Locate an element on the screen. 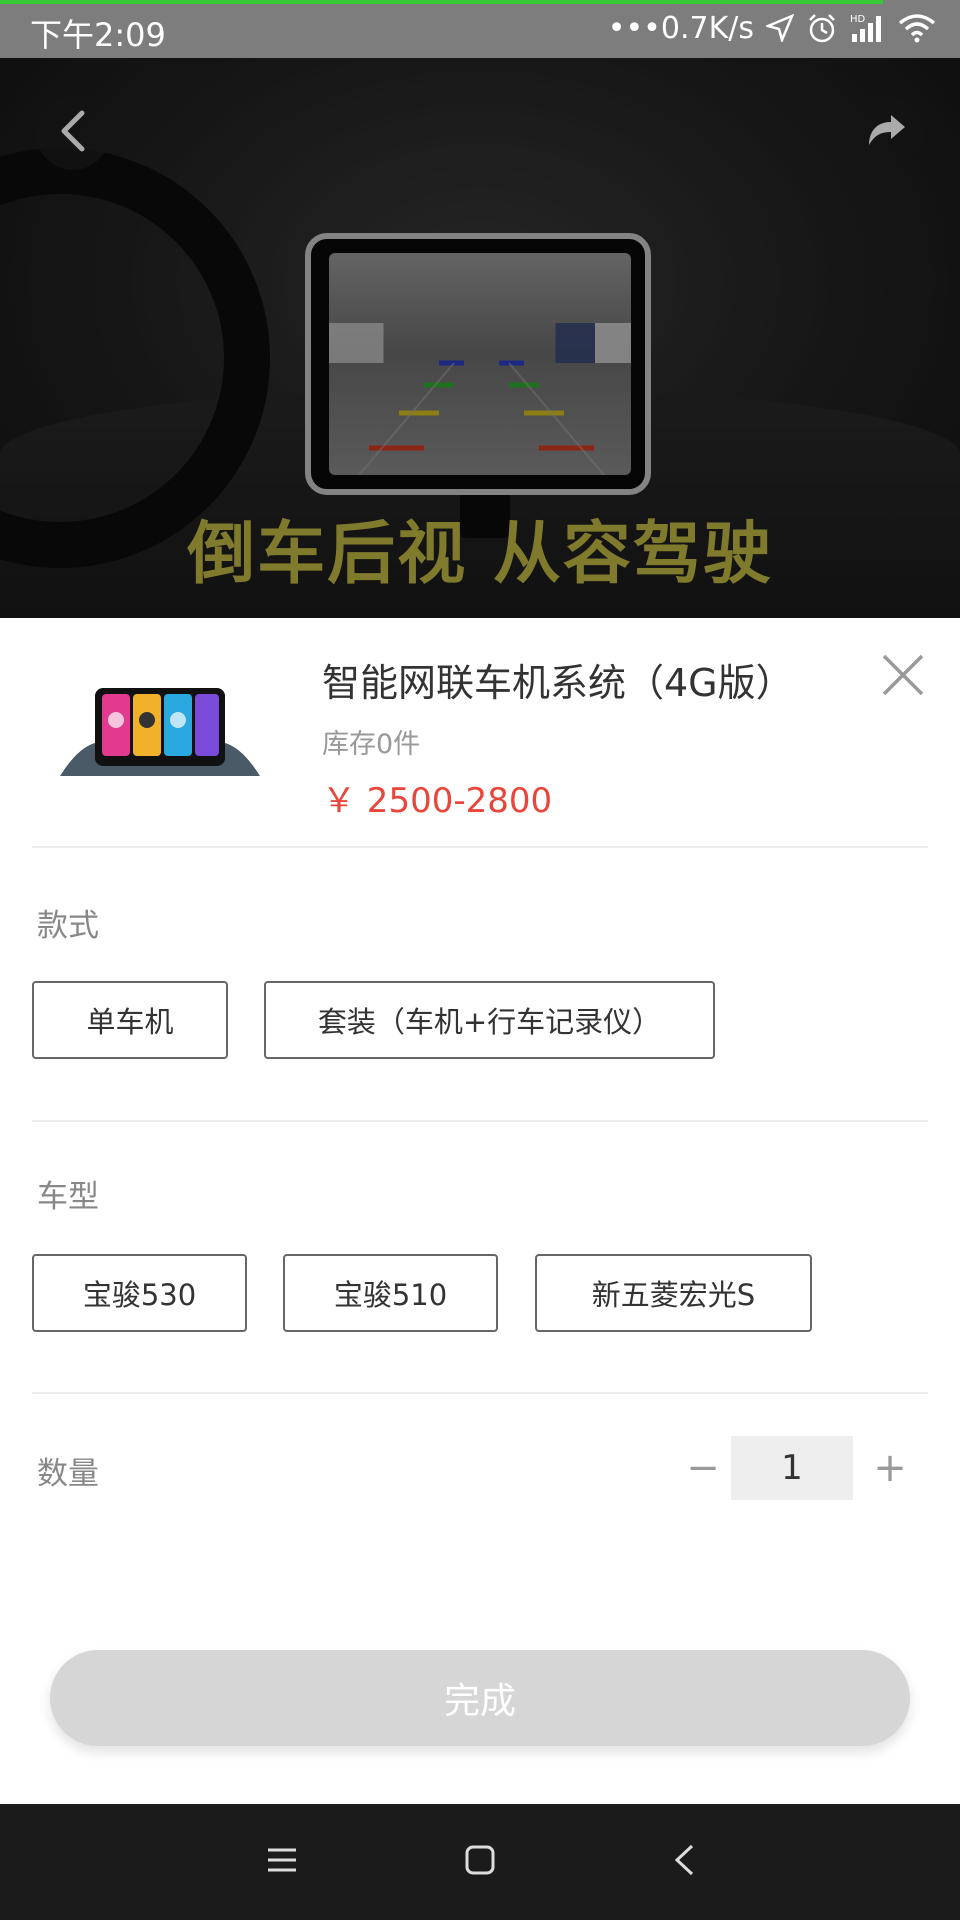 The height and width of the screenshot is (1920, 960). style-section-label: 款式 is located at coordinates (68, 926).